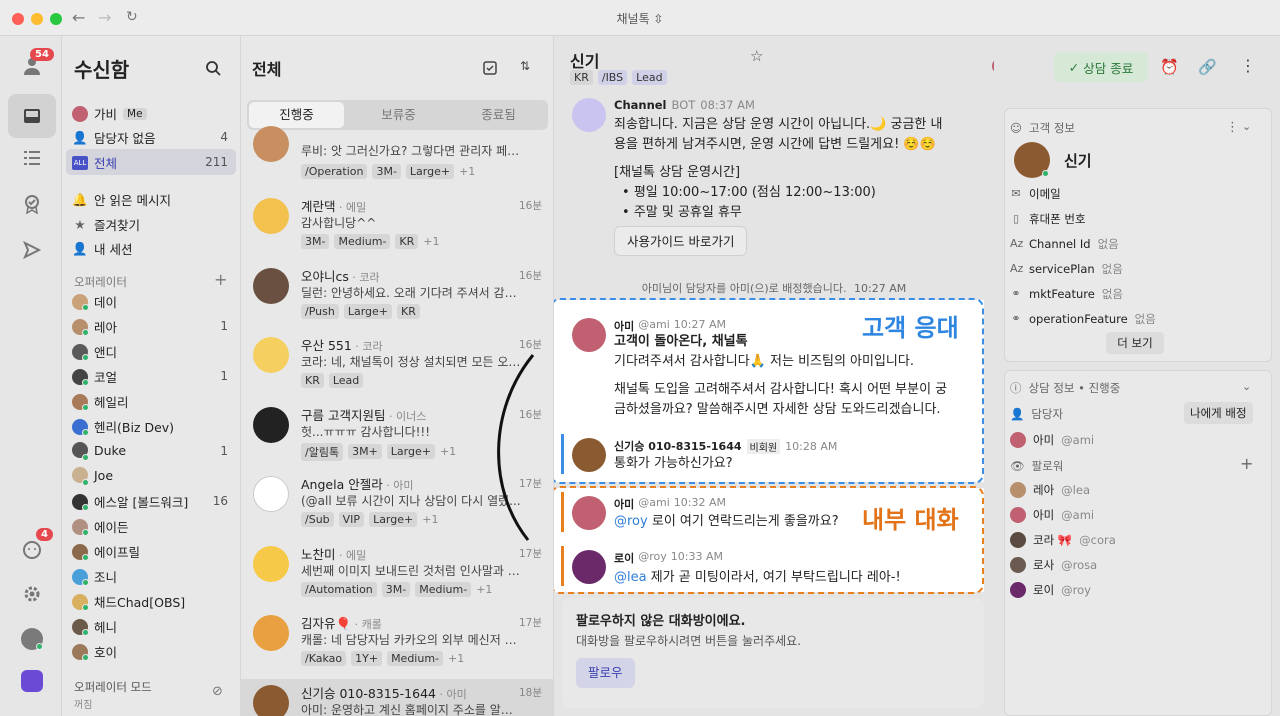 Image resolution: width=1280 pixels, height=716 pixels. Describe the element at coordinates (318, 554) in the screenshot. I see `customer-name: 노찬미` at that location.